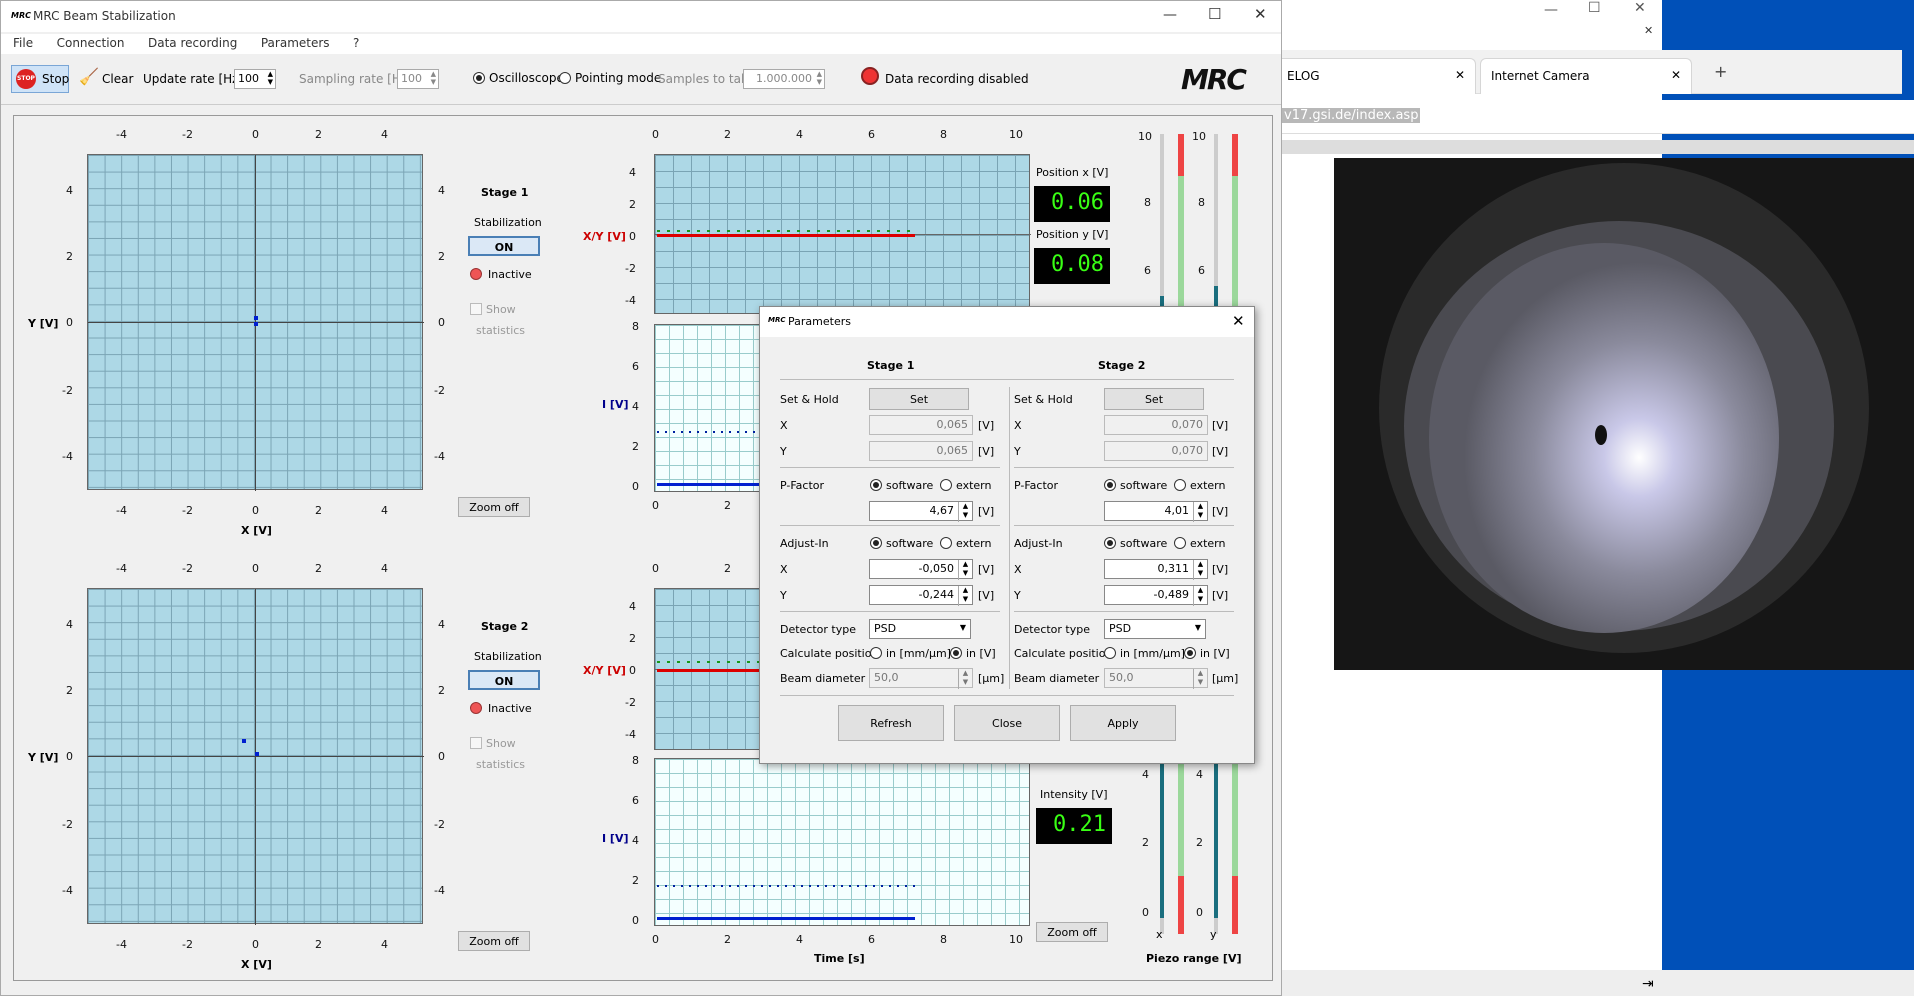 The image size is (1914, 996). I want to click on stage1-title: Stage 1, so click(505, 192).